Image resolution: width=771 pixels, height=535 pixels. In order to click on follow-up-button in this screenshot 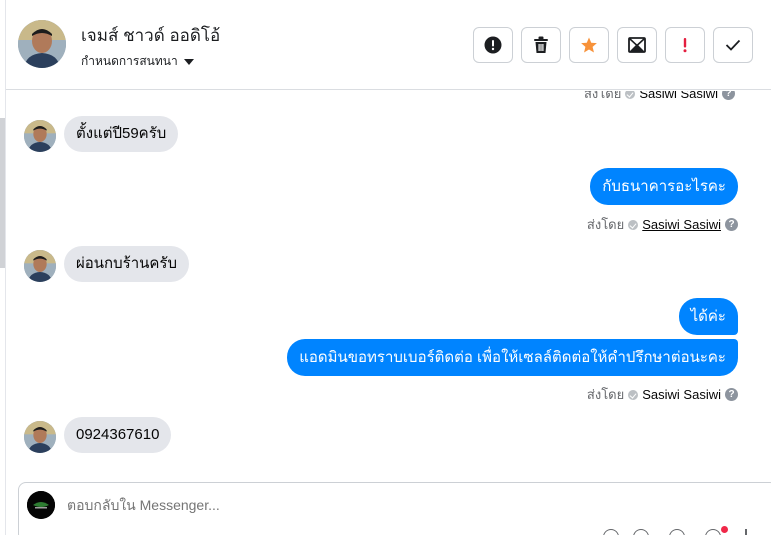, I will do `click(685, 45)`.